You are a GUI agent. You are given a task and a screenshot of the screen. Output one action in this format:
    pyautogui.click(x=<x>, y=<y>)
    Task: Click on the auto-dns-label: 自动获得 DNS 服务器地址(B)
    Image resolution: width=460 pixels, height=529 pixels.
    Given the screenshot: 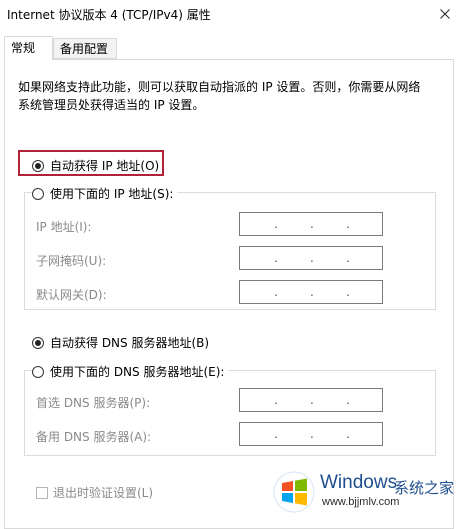 What is the action you would take?
    pyautogui.click(x=130, y=343)
    